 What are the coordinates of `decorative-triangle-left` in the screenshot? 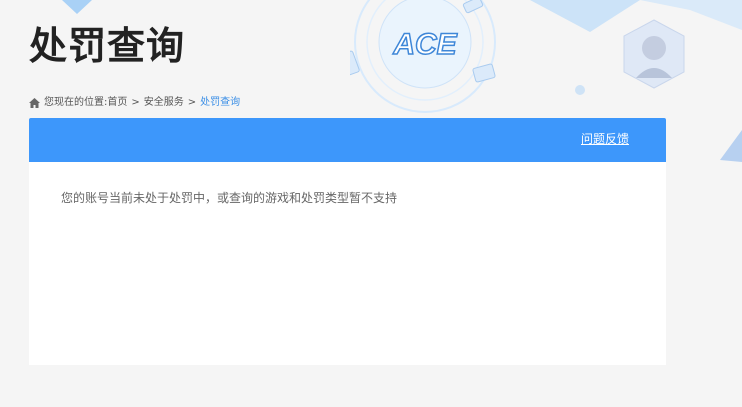 It's located at (77, 7).